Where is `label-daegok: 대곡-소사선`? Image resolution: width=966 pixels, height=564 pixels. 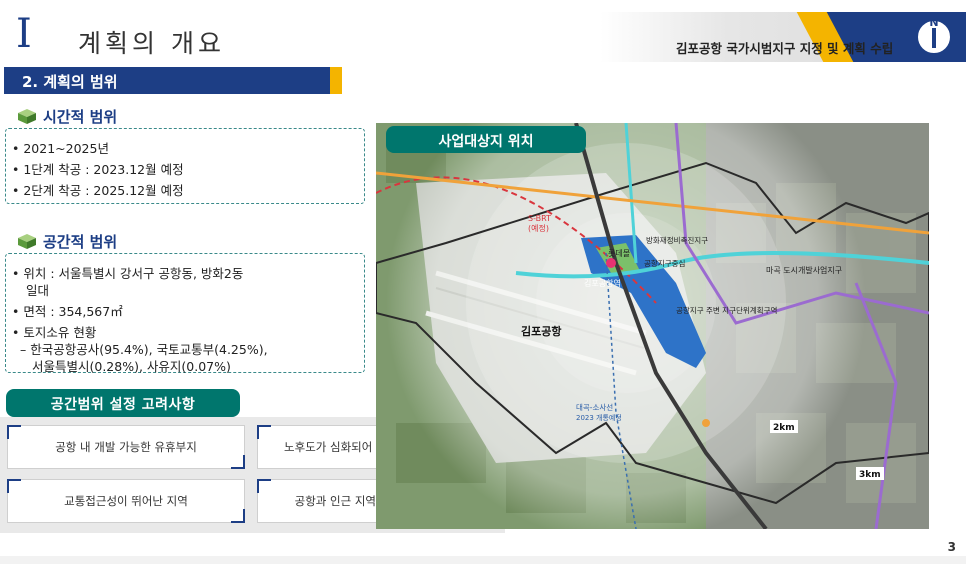 label-daegok: 대곡-소사선 is located at coordinates (594, 407).